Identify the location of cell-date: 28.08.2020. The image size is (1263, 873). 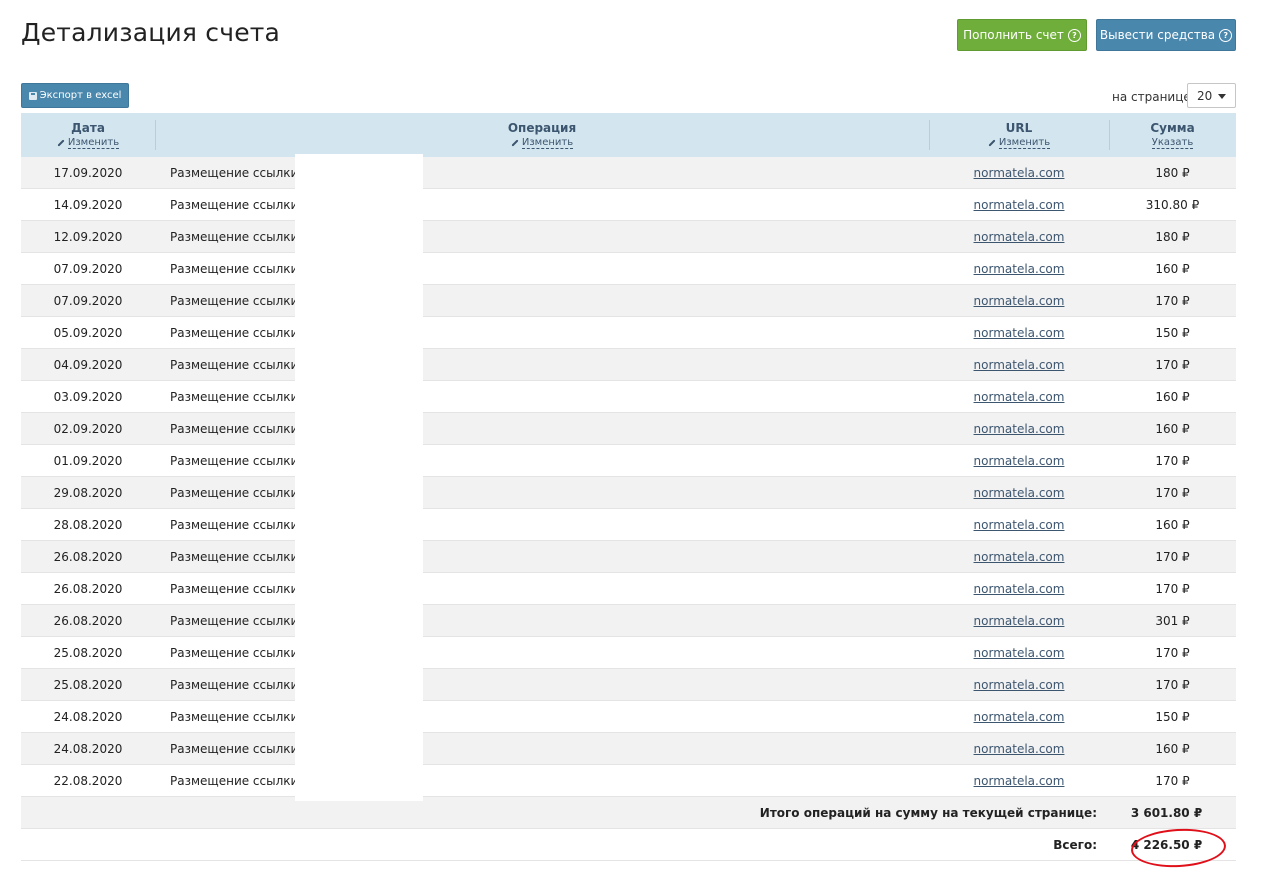
(88, 524).